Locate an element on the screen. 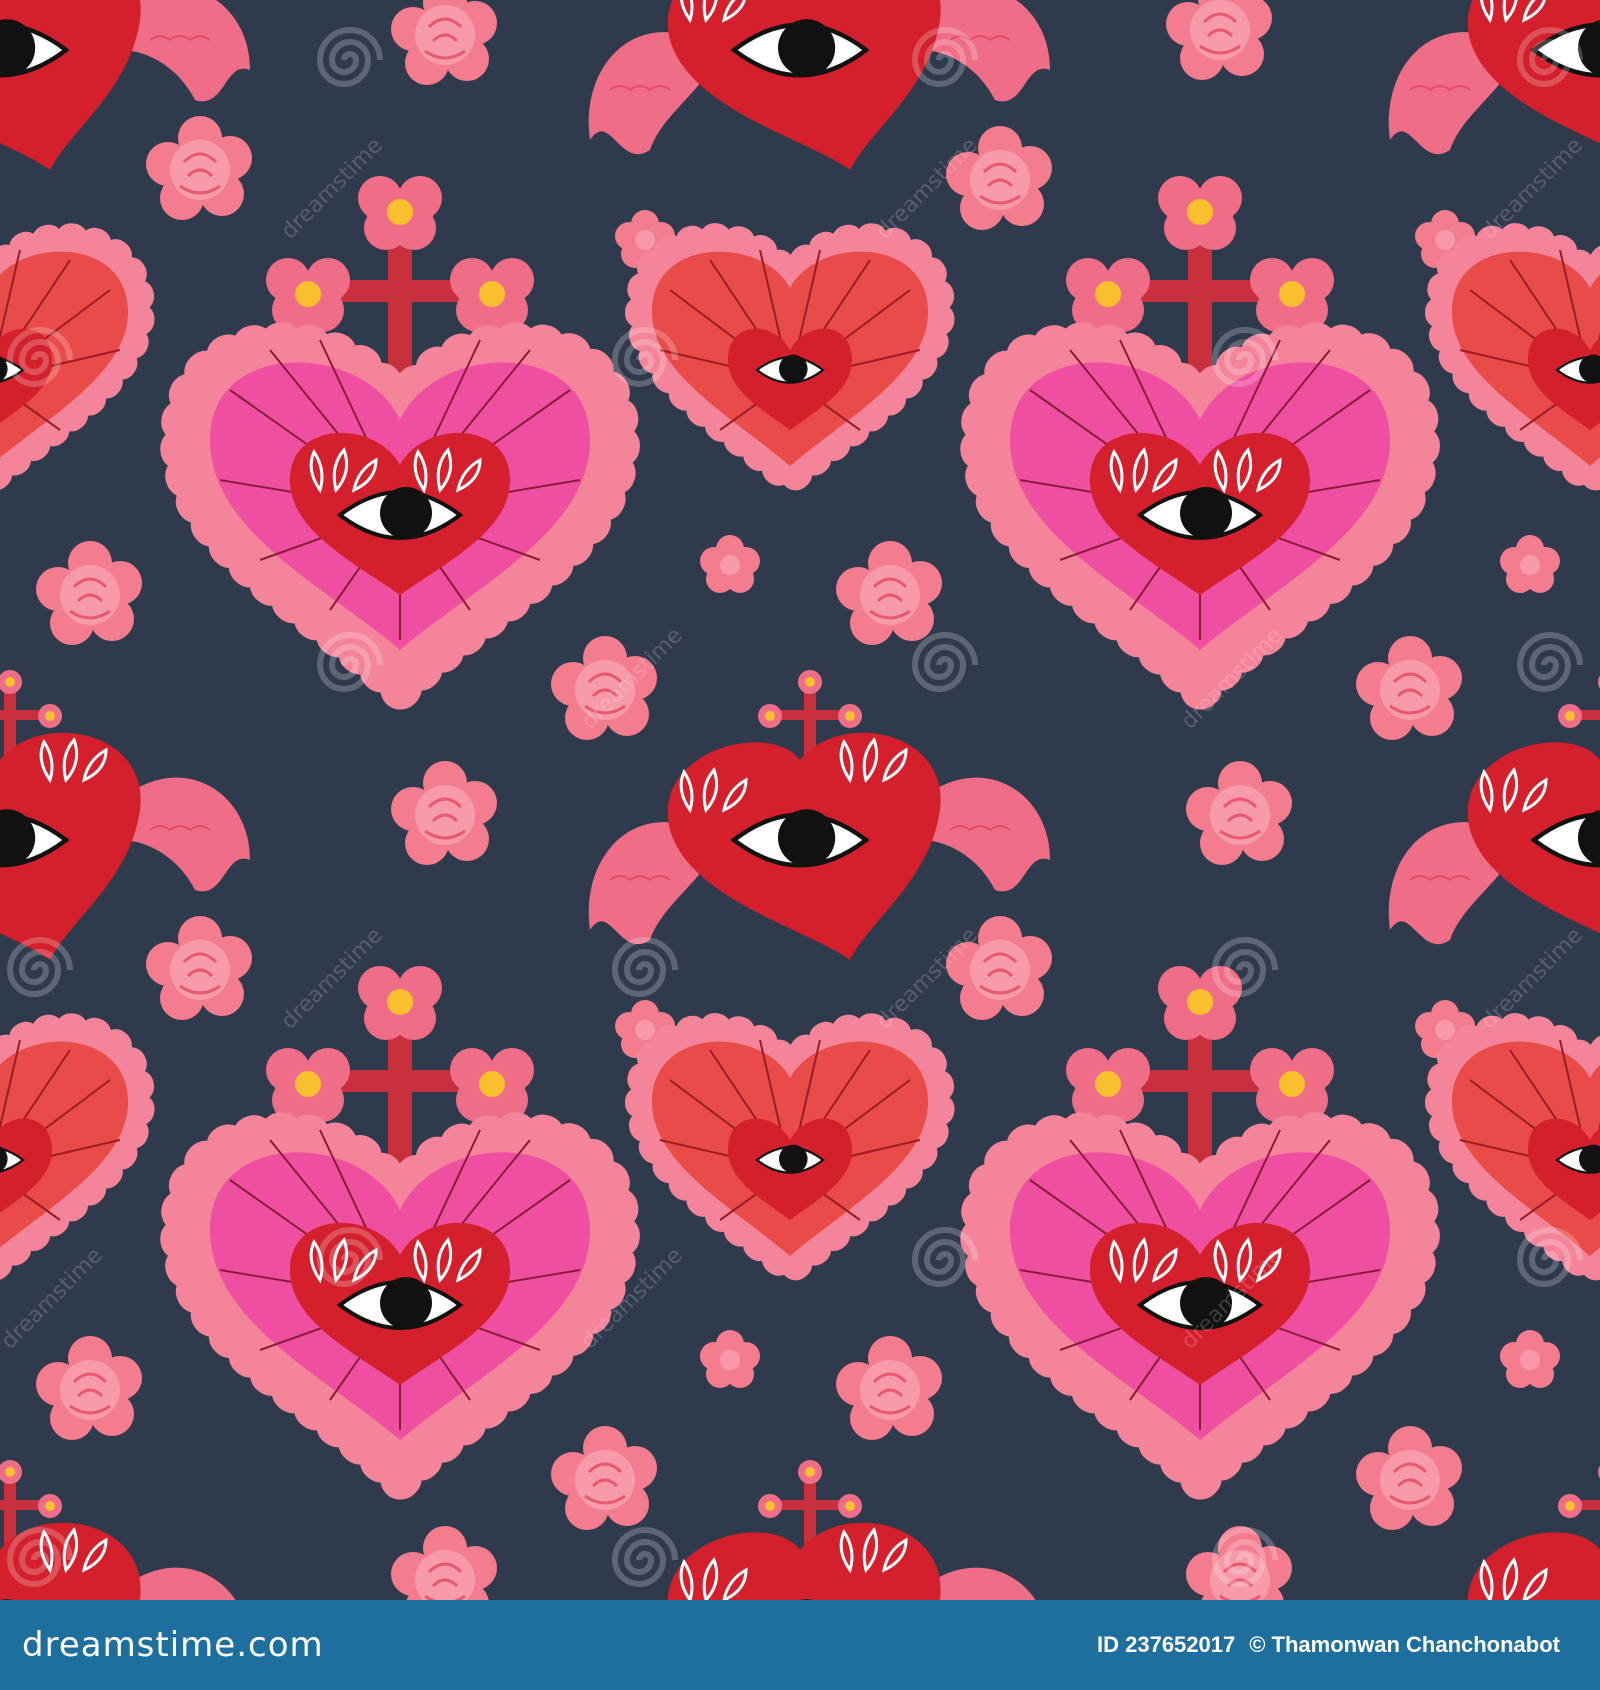 The width and height of the screenshot is (1600, 1690). author-credit: © Thamonwan Chanchonabot is located at coordinates (1404, 1644).